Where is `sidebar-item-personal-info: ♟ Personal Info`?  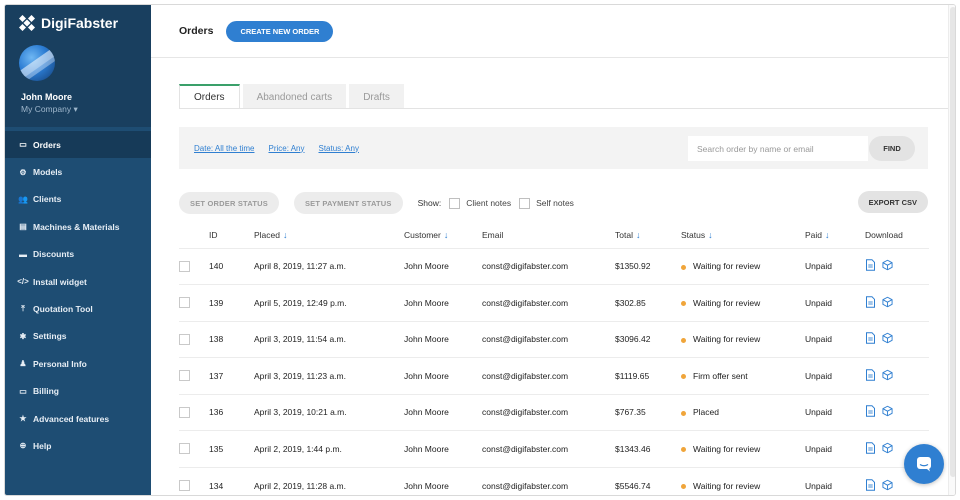 sidebar-item-personal-info: ♟ Personal Info is located at coordinates (78, 363).